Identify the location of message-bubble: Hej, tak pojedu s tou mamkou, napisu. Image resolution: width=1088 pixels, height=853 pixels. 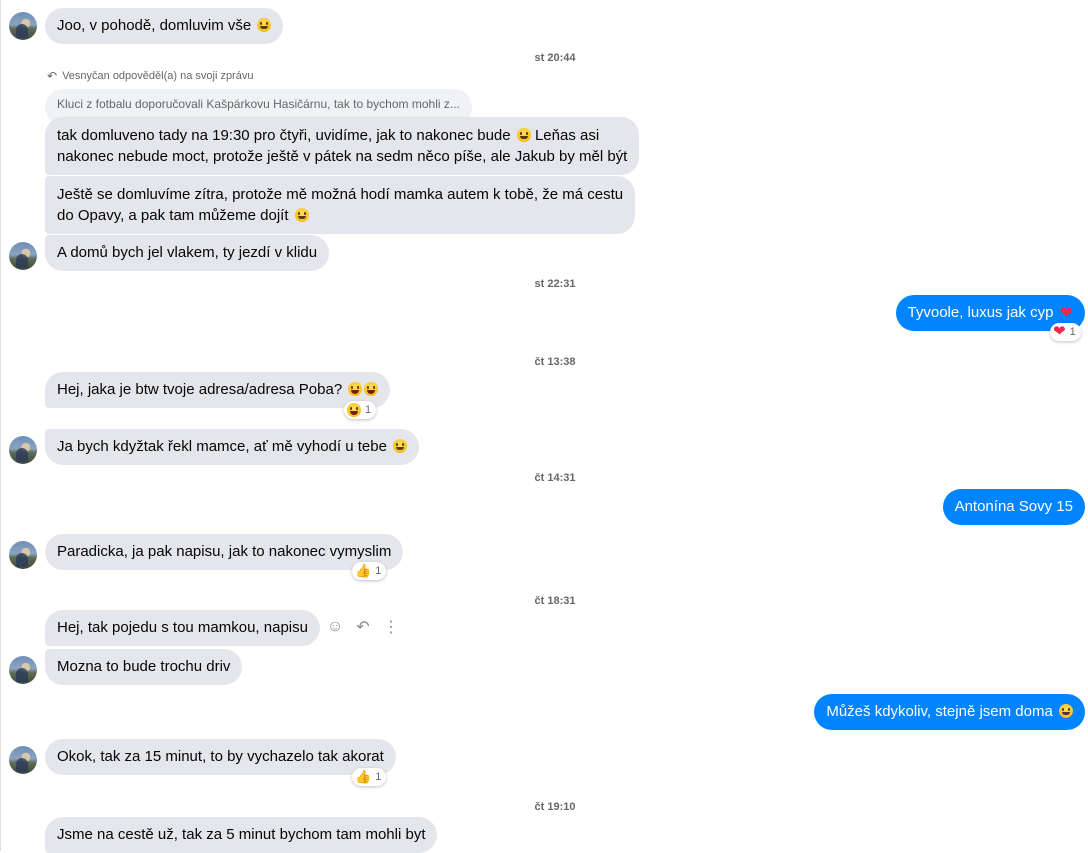
(182, 628).